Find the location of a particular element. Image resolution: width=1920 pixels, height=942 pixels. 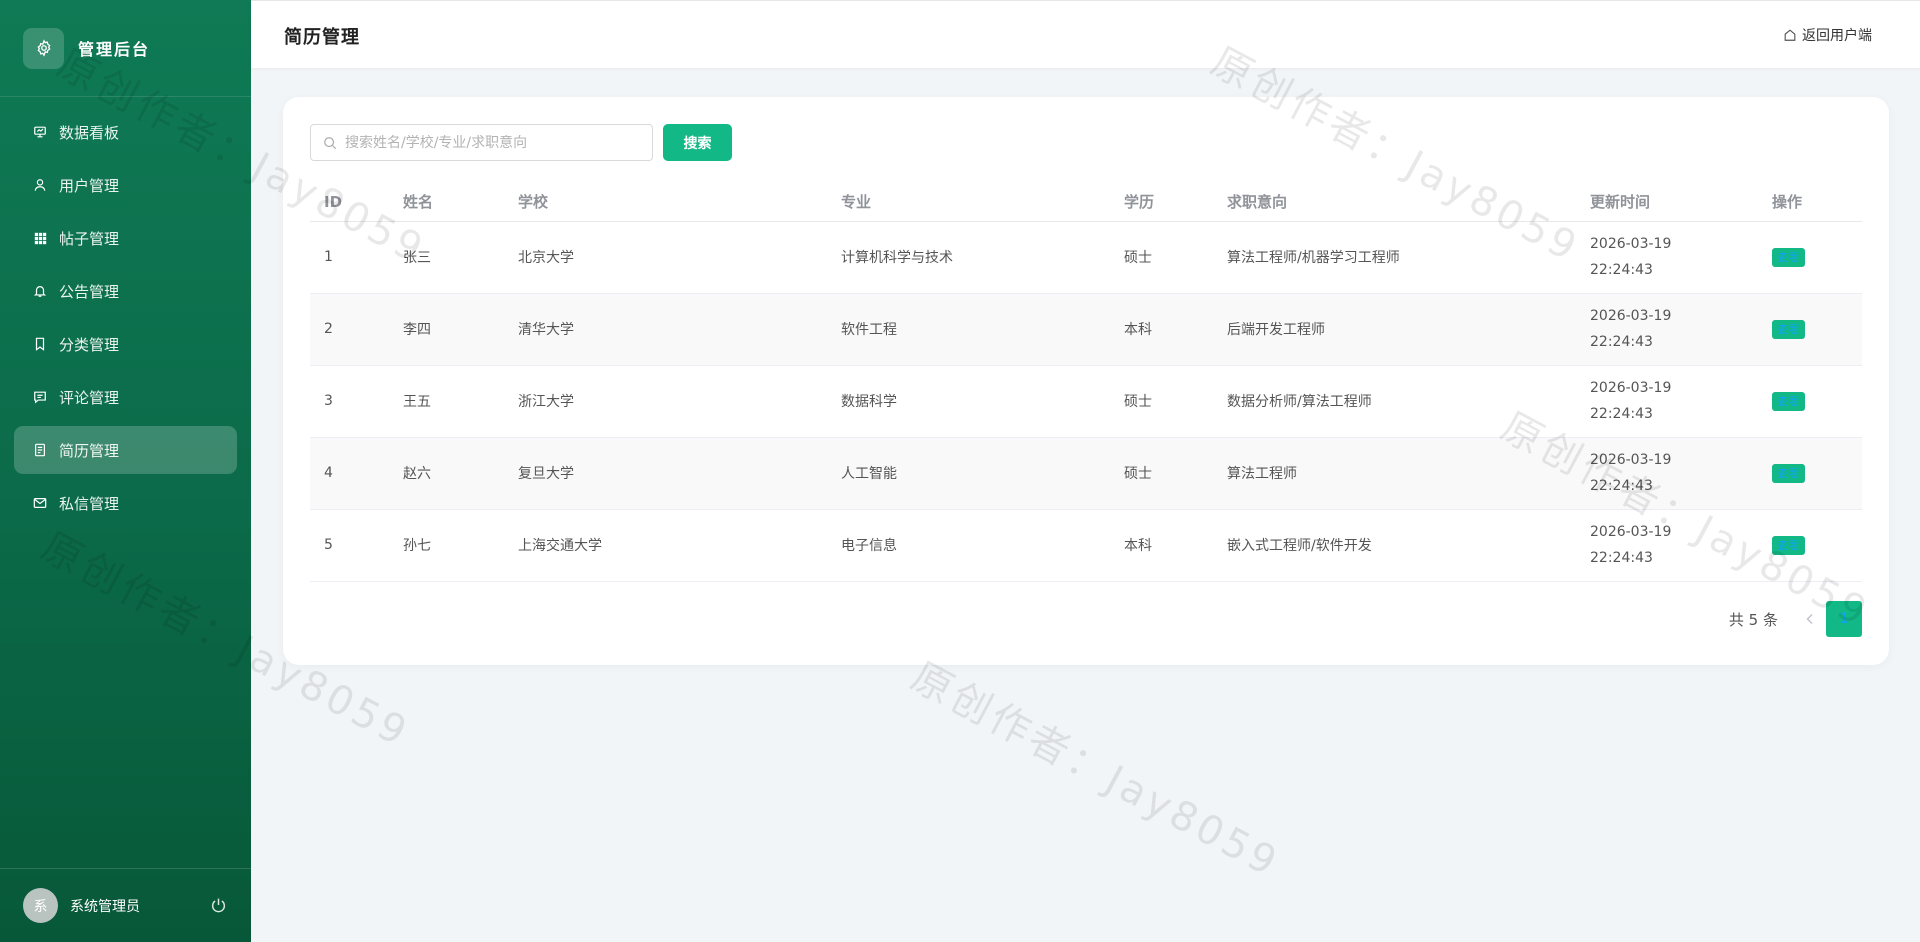

mail-icon is located at coordinates (40, 503).